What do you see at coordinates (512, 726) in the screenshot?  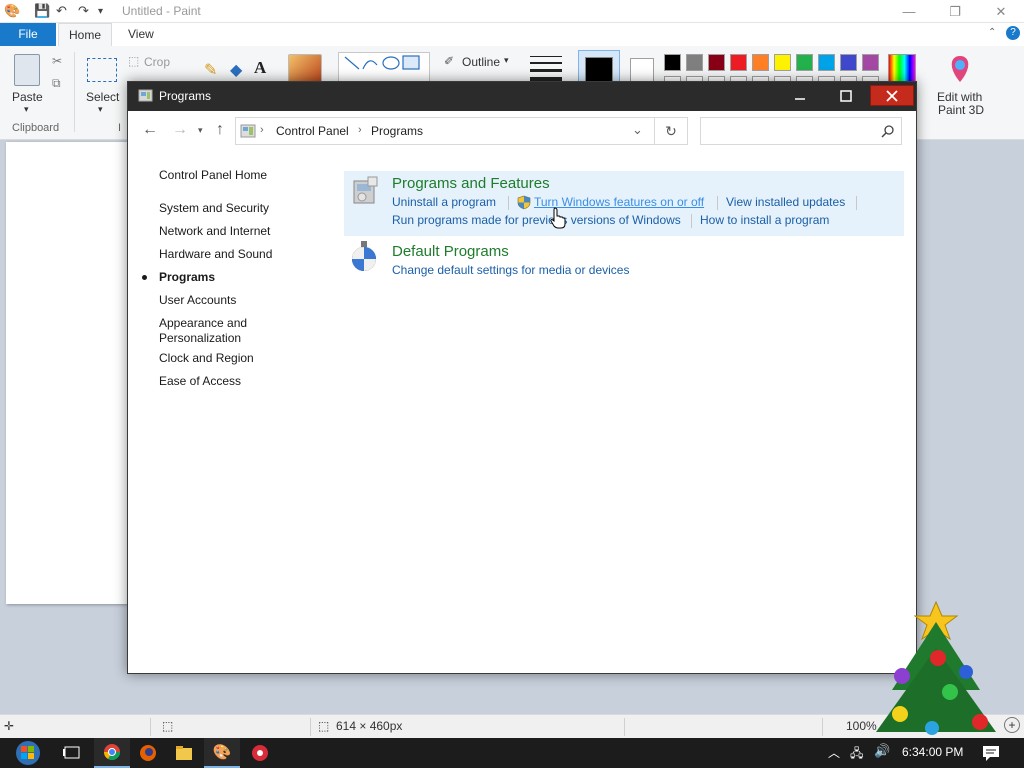 I see `paint-status-bar: ✛ ⬚ ⬚ 614 × 460px 100% +` at bounding box center [512, 726].